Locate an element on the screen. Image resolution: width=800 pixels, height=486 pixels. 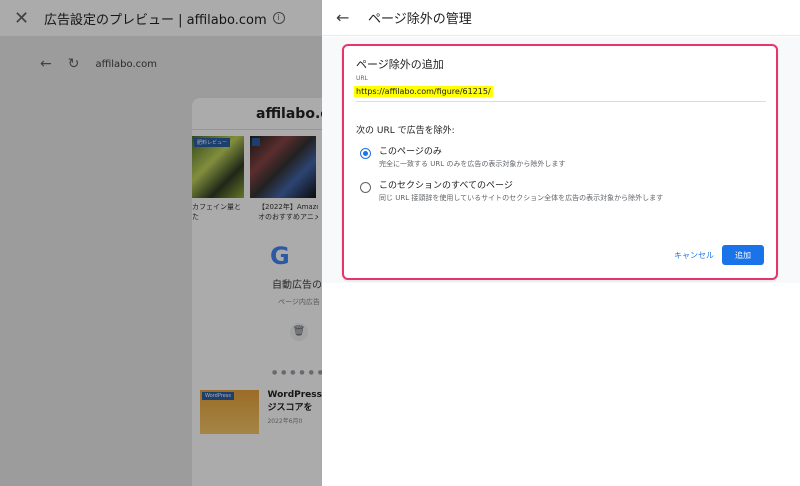
url-underline is located at coordinates (561, 101).